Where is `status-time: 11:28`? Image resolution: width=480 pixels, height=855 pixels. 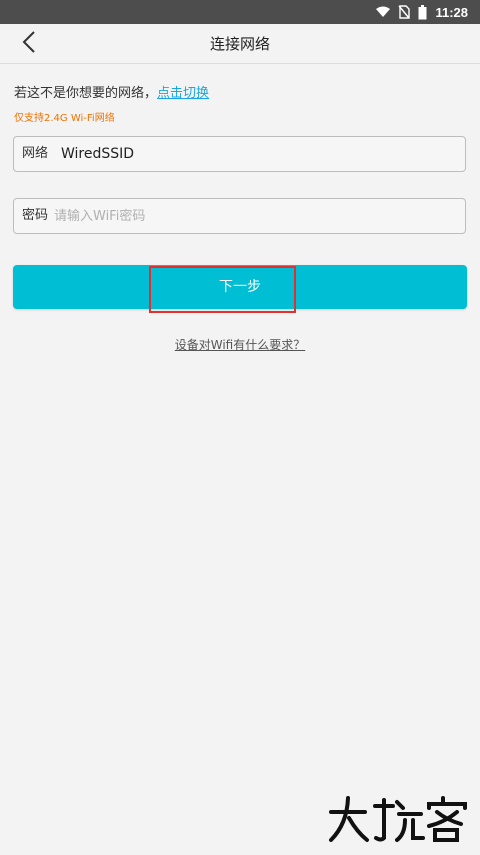
status-time: 11:28 is located at coordinates (451, 12).